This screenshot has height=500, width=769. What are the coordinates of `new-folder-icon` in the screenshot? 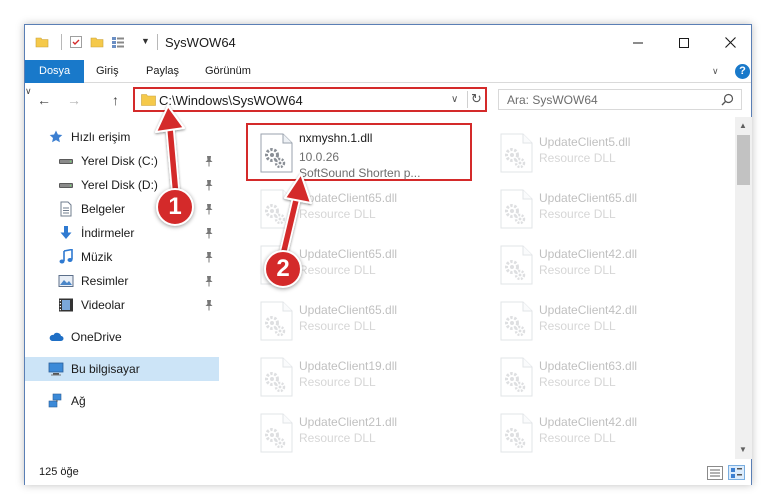 It's located at (97, 42).